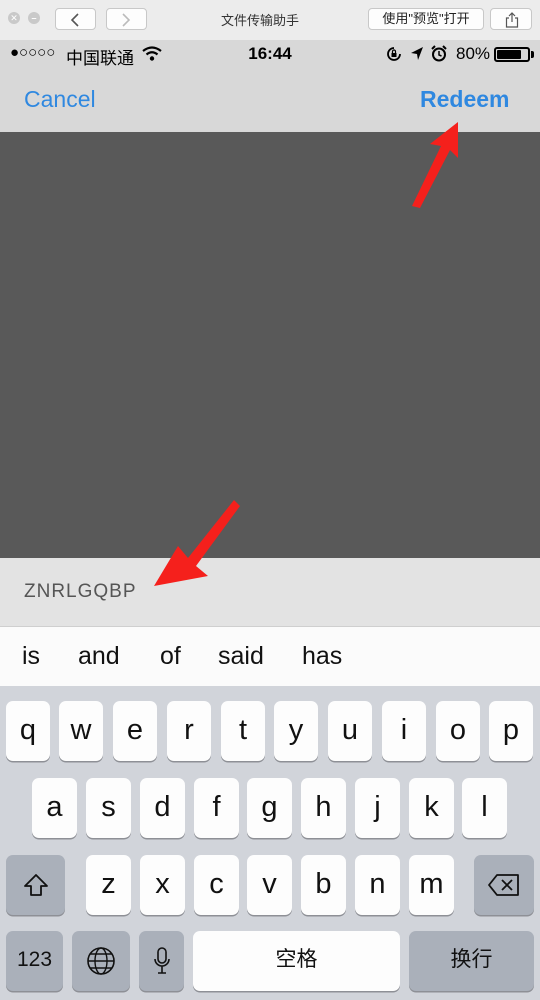 The height and width of the screenshot is (1000, 540). What do you see at coordinates (259, 20) in the screenshot?
I see `window-title: 文件传输助手` at bounding box center [259, 20].